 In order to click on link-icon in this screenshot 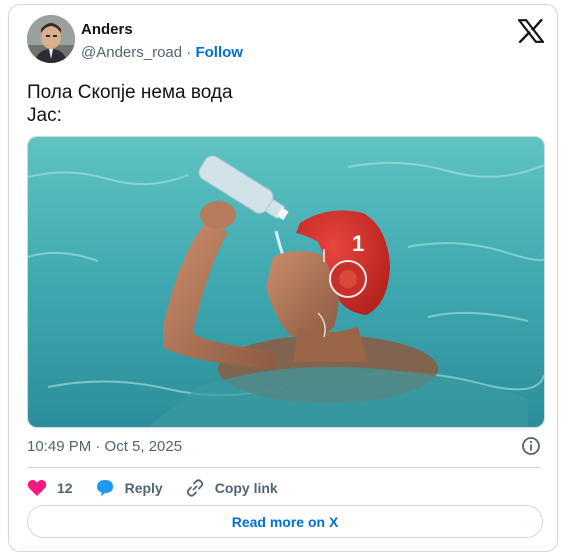, I will do `click(194, 488)`.